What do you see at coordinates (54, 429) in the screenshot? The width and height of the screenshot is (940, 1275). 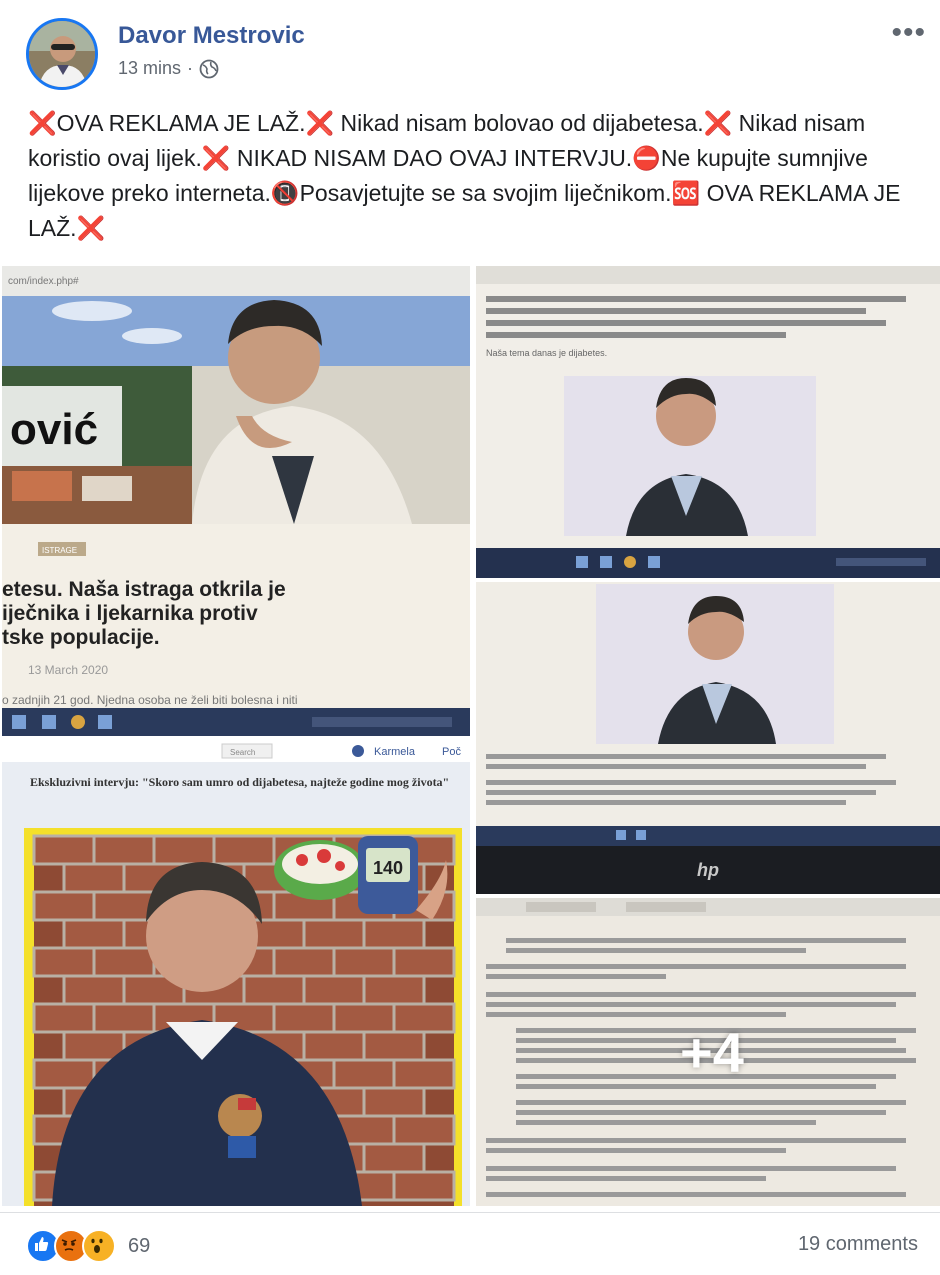 I see `photo-1-brand: ović` at bounding box center [54, 429].